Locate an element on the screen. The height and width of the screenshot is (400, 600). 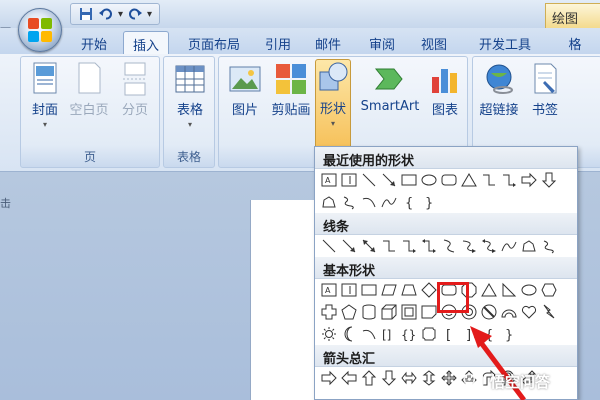
rounded-rectangle-icon is located at coordinates (449, 180).